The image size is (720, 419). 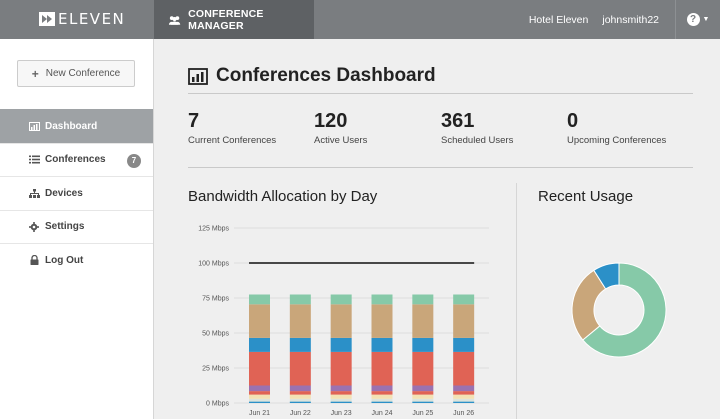 I want to click on sidebar-item-devices: Devices, so click(x=76, y=193).